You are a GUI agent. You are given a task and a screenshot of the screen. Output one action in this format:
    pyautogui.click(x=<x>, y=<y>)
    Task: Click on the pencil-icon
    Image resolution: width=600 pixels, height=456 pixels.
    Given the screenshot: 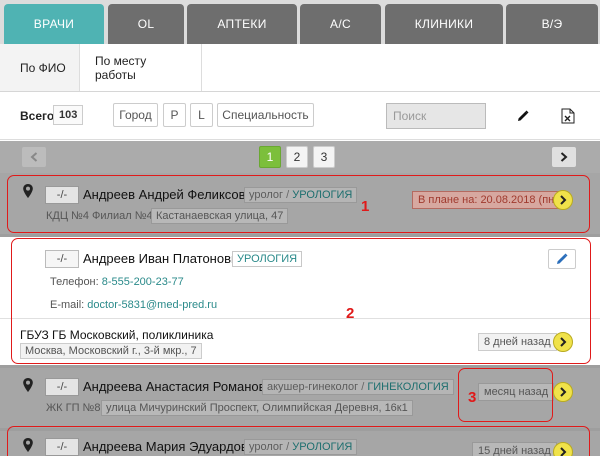 What is the action you would take?
    pyautogui.click(x=523, y=116)
    